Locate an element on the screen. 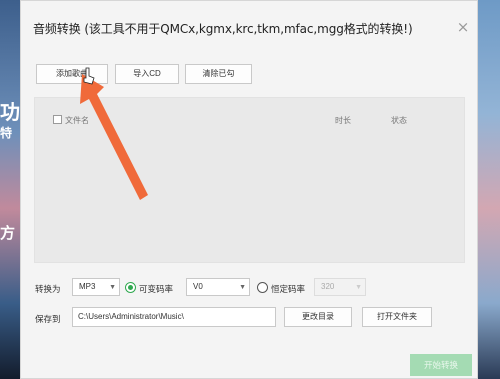  vbr-radio is located at coordinates (130, 287).